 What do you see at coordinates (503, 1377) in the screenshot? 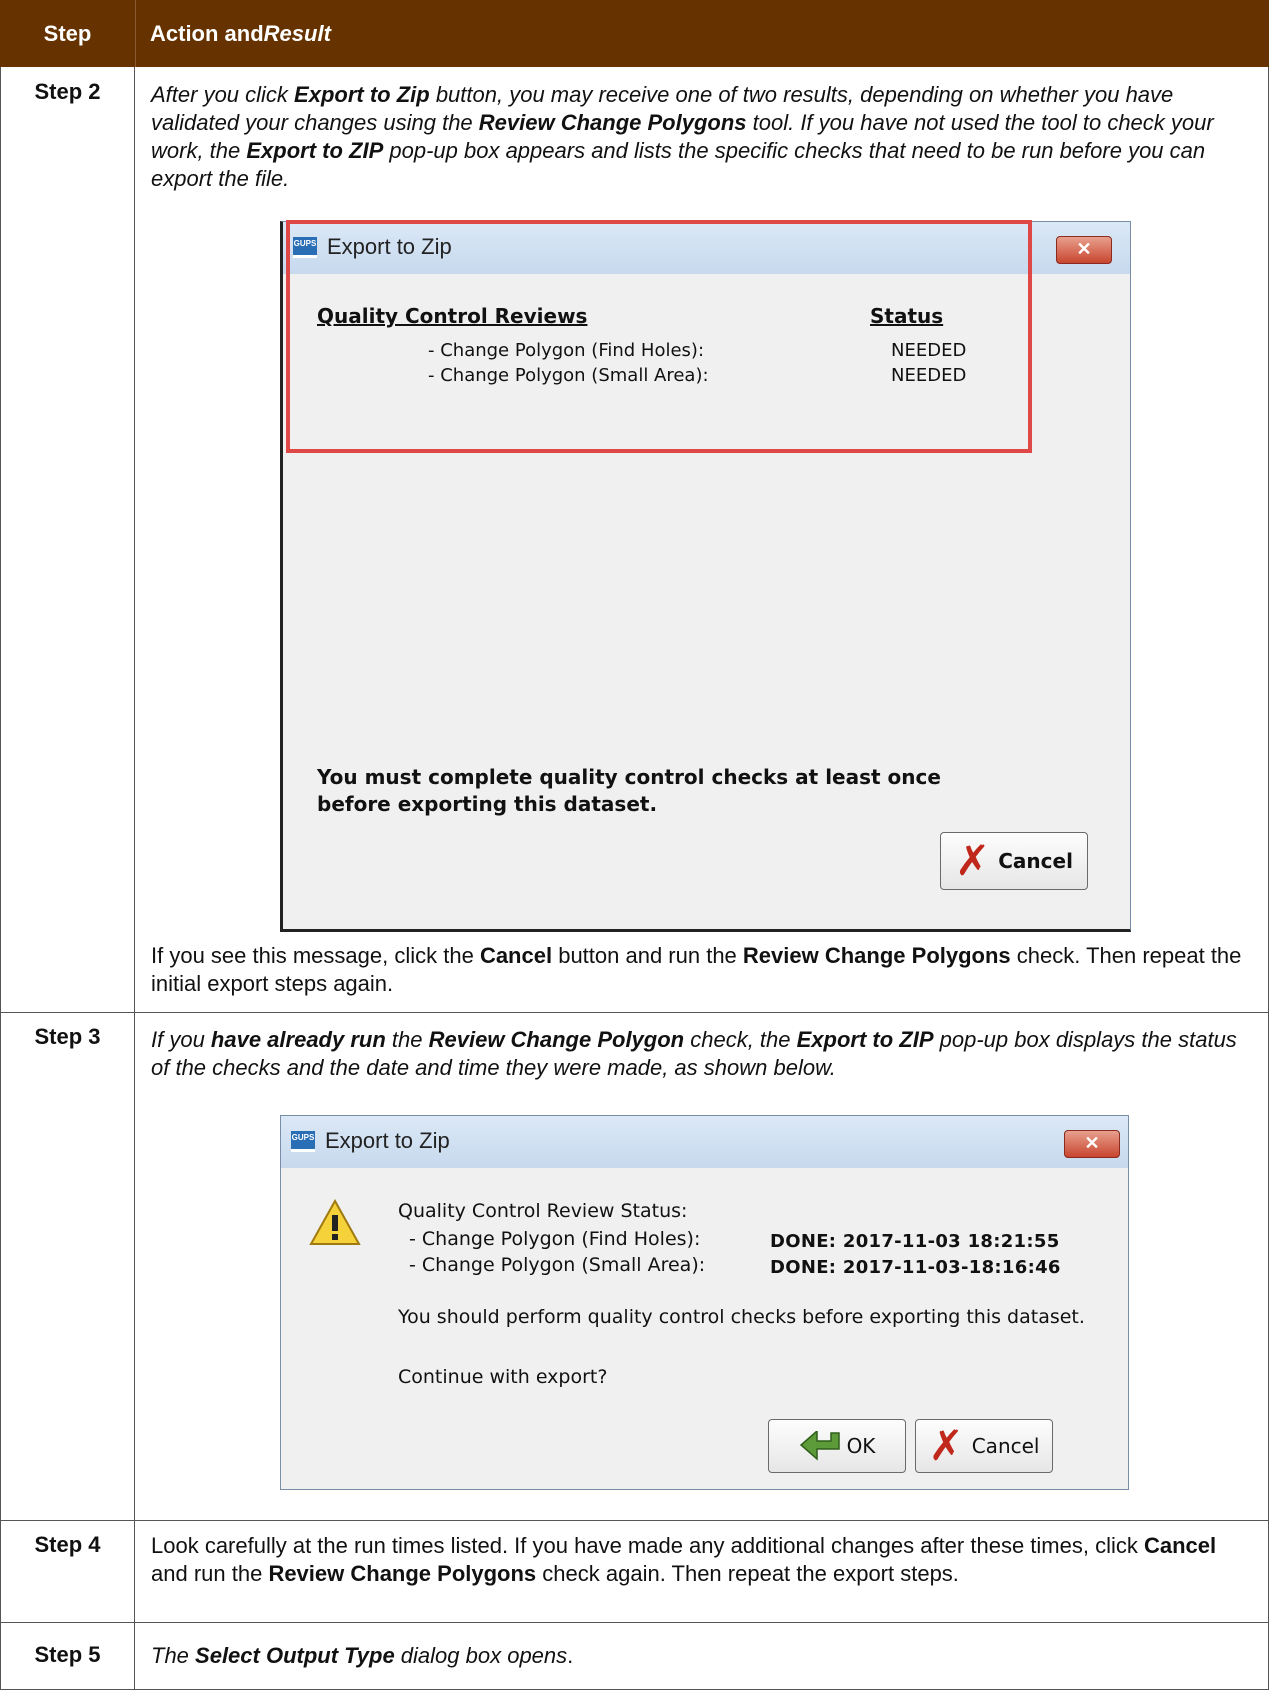
I see `dialog-question: Continue with export?` at bounding box center [503, 1377].